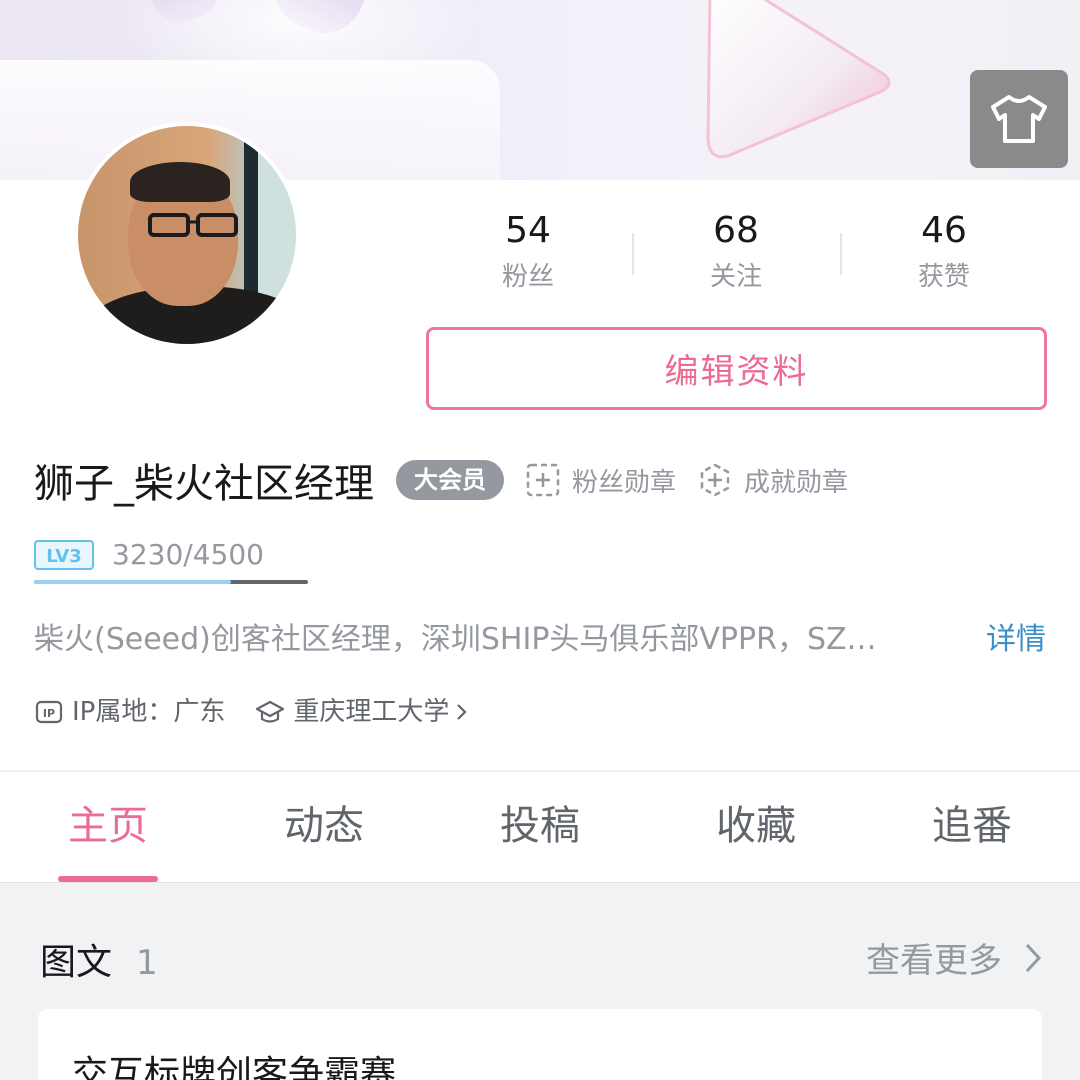 Image resolution: width=1080 pixels, height=1080 pixels. I want to click on tshirt-icon, so click(1019, 119).